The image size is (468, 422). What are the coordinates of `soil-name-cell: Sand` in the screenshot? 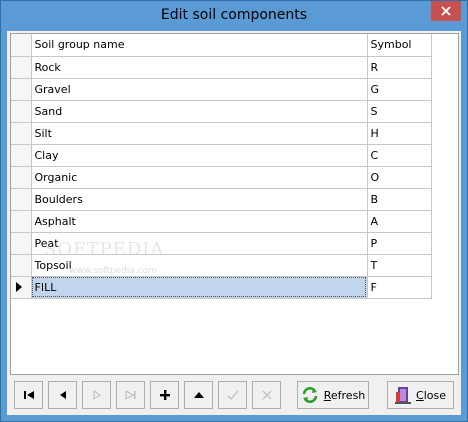 It's located at (199, 111).